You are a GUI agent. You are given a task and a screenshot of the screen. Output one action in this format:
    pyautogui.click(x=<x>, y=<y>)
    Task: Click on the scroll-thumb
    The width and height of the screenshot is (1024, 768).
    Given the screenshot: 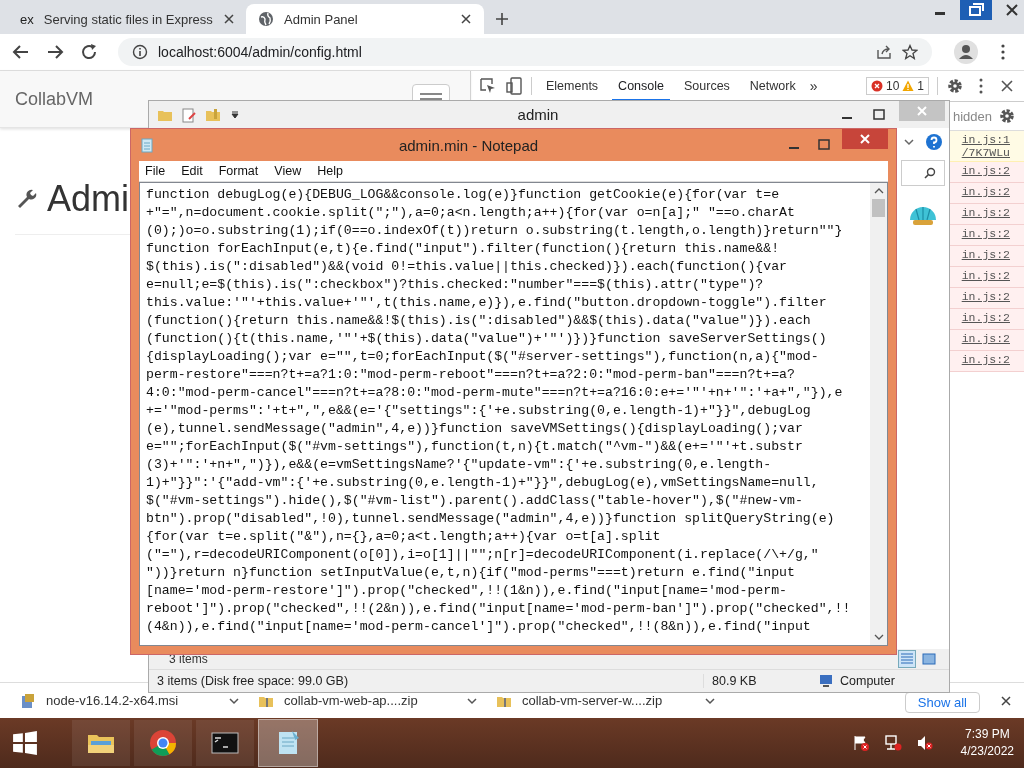 What is the action you would take?
    pyautogui.click(x=878, y=208)
    